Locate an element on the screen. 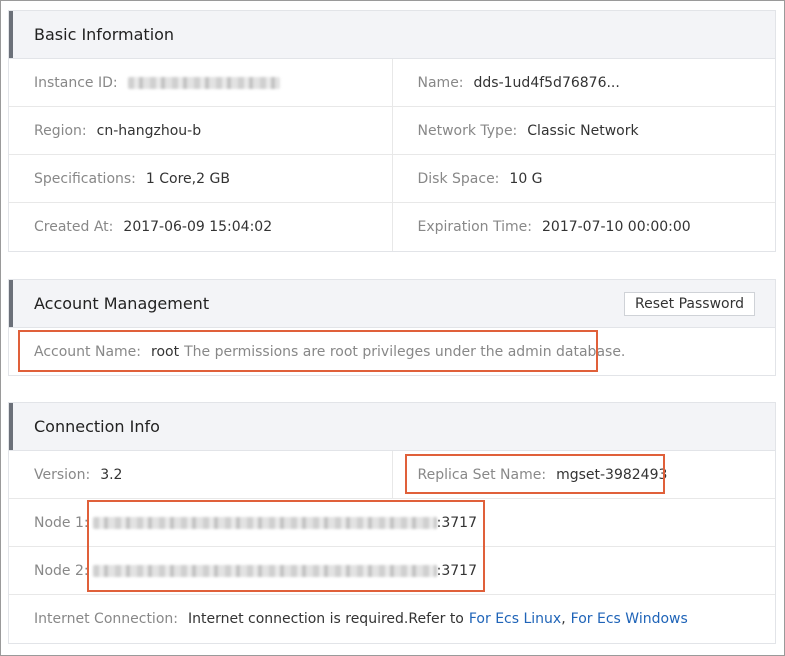  specifications-cell: Specifications: 1 Core,2 GB is located at coordinates (201, 178).